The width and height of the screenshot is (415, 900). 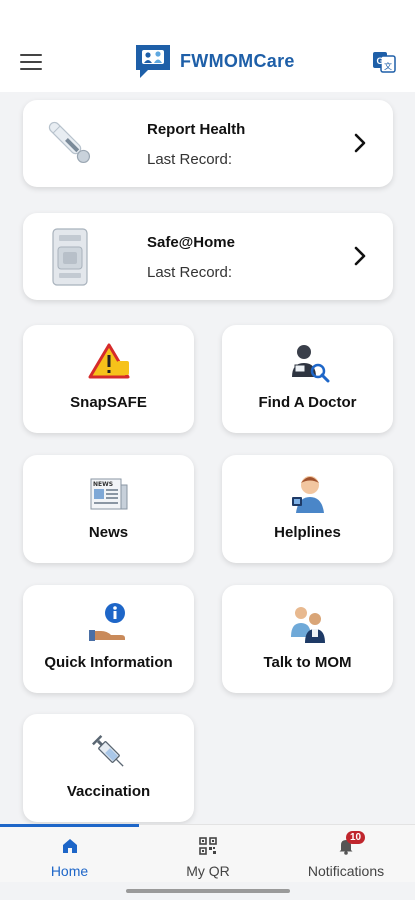 I want to click on snapsafe-tile: SnapSAFE, so click(x=108, y=379).